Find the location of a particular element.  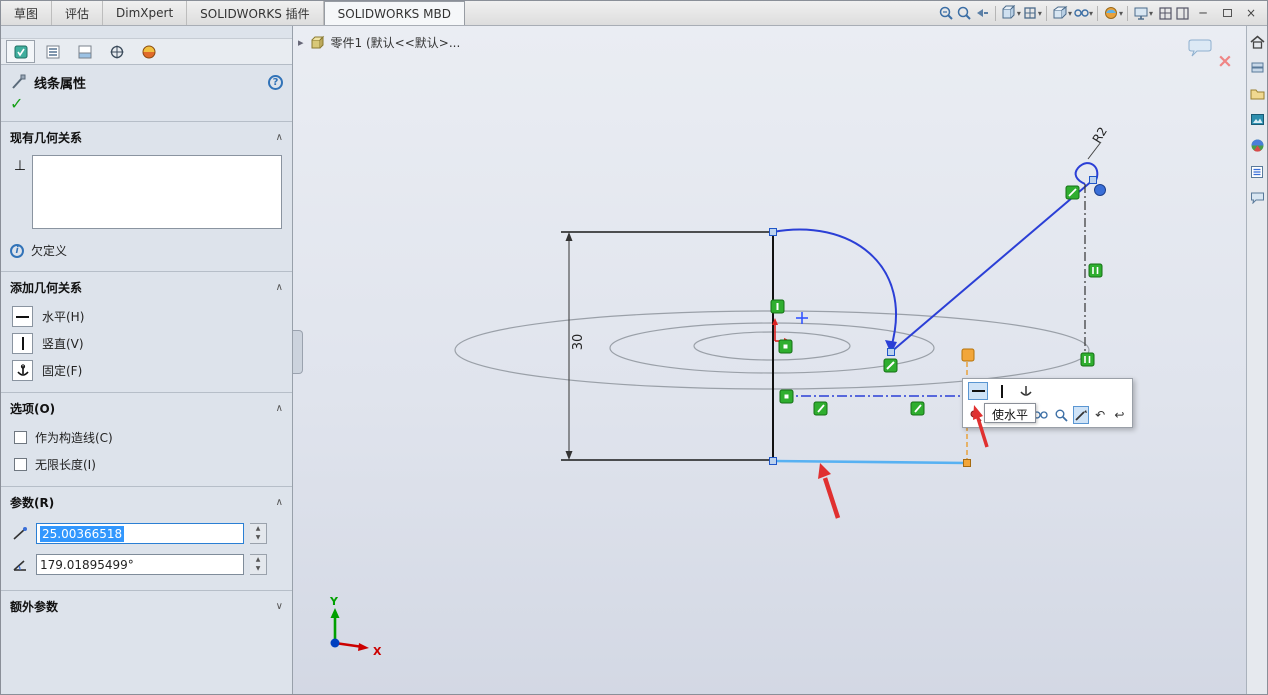

edit-appearance-icon is located at coordinates (1111, 13).